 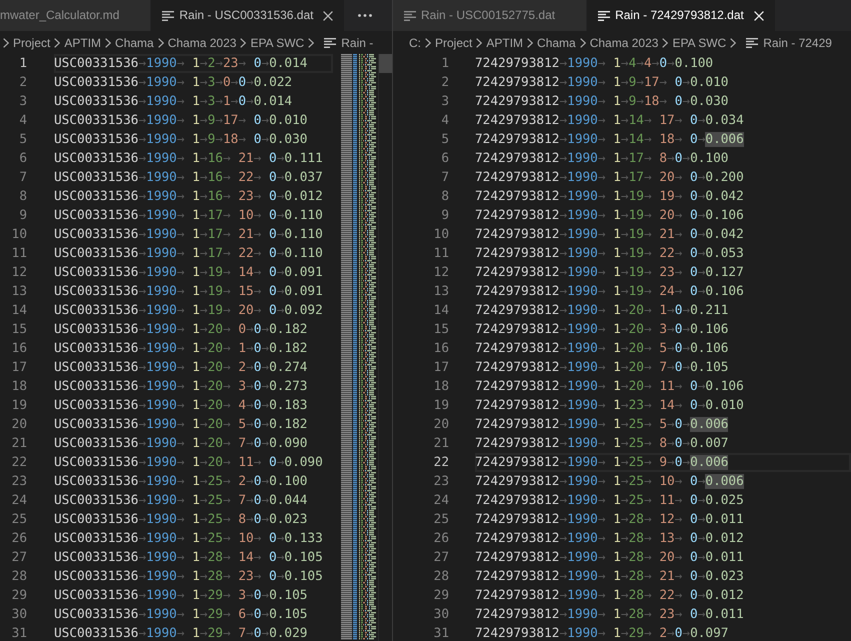 What do you see at coordinates (601, 330) in the screenshot?
I see `code-line: 72429793812→1990→ 1→20→ 3→0→0.106` at bounding box center [601, 330].